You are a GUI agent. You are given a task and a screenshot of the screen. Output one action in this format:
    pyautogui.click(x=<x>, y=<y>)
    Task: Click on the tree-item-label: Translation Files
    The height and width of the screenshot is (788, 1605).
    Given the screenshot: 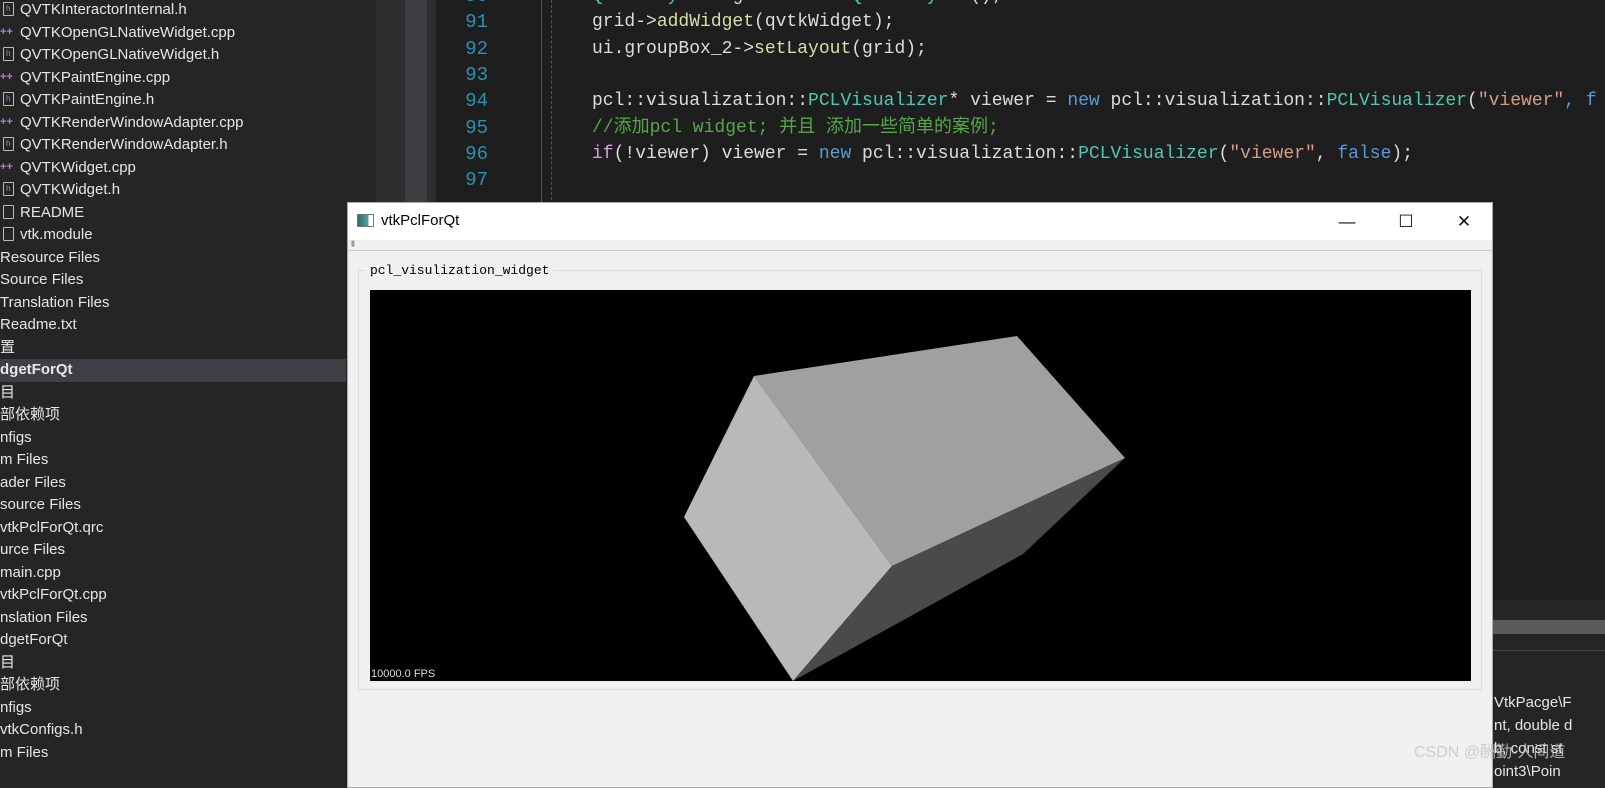 What is the action you would take?
    pyautogui.click(x=55, y=302)
    